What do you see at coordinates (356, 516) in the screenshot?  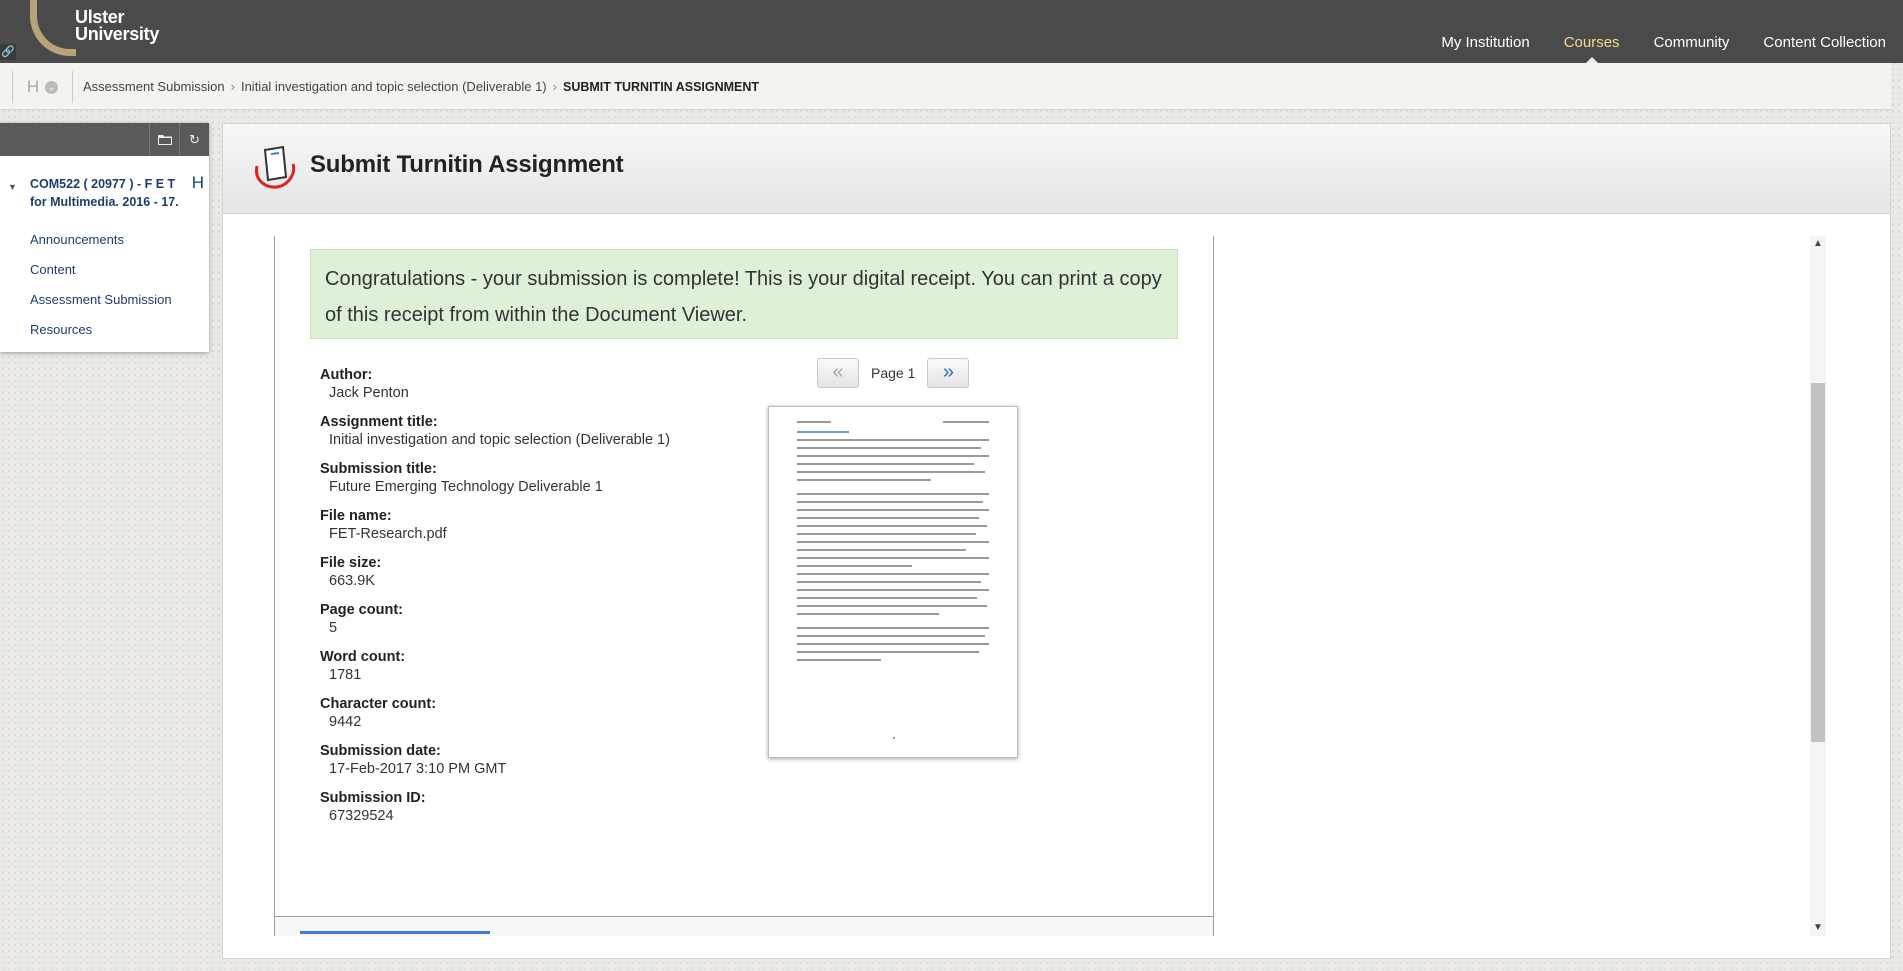 I see `field-label: File name:` at bounding box center [356, 516].